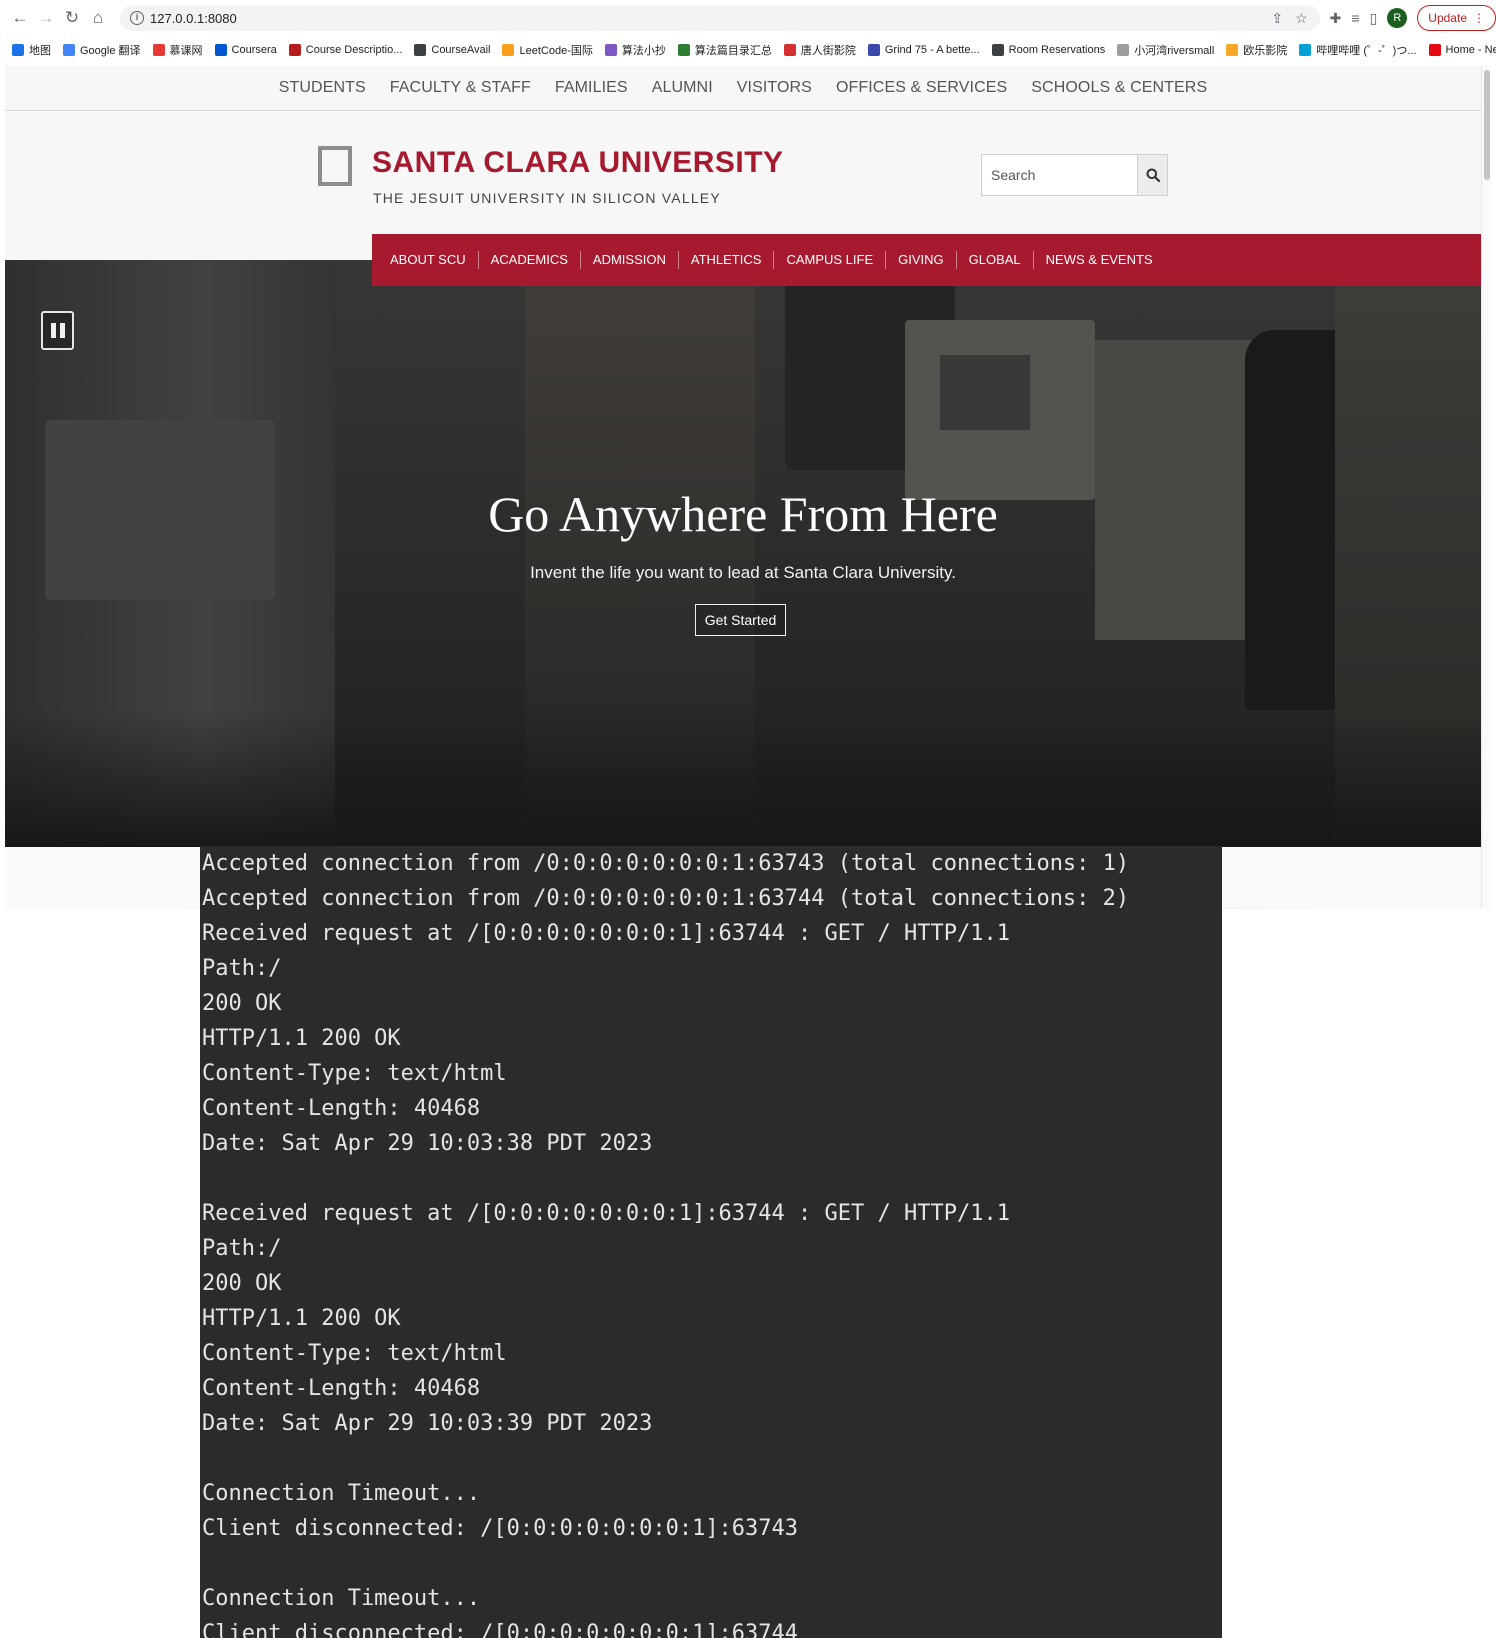 This screenshot has width=1496, height=1638. I want to click on scrollbar-thumb, so click(1487, 125).